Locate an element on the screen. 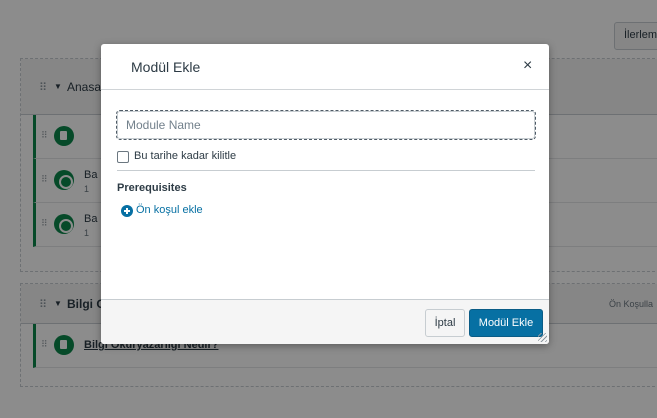  divider is located at coordinates (326, 170).